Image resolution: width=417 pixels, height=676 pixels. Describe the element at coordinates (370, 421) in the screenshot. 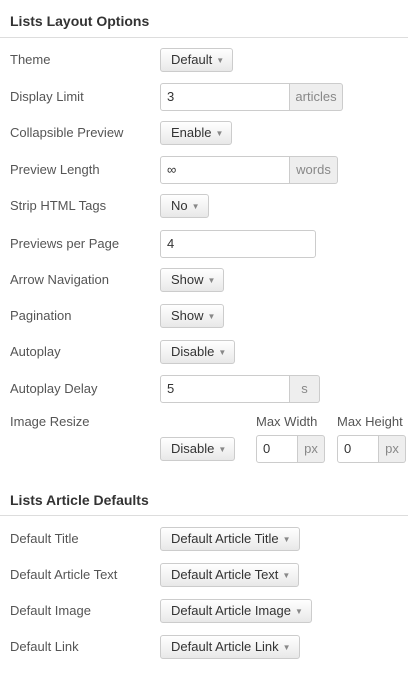

I see `max-height-label: Max Height` at that location.